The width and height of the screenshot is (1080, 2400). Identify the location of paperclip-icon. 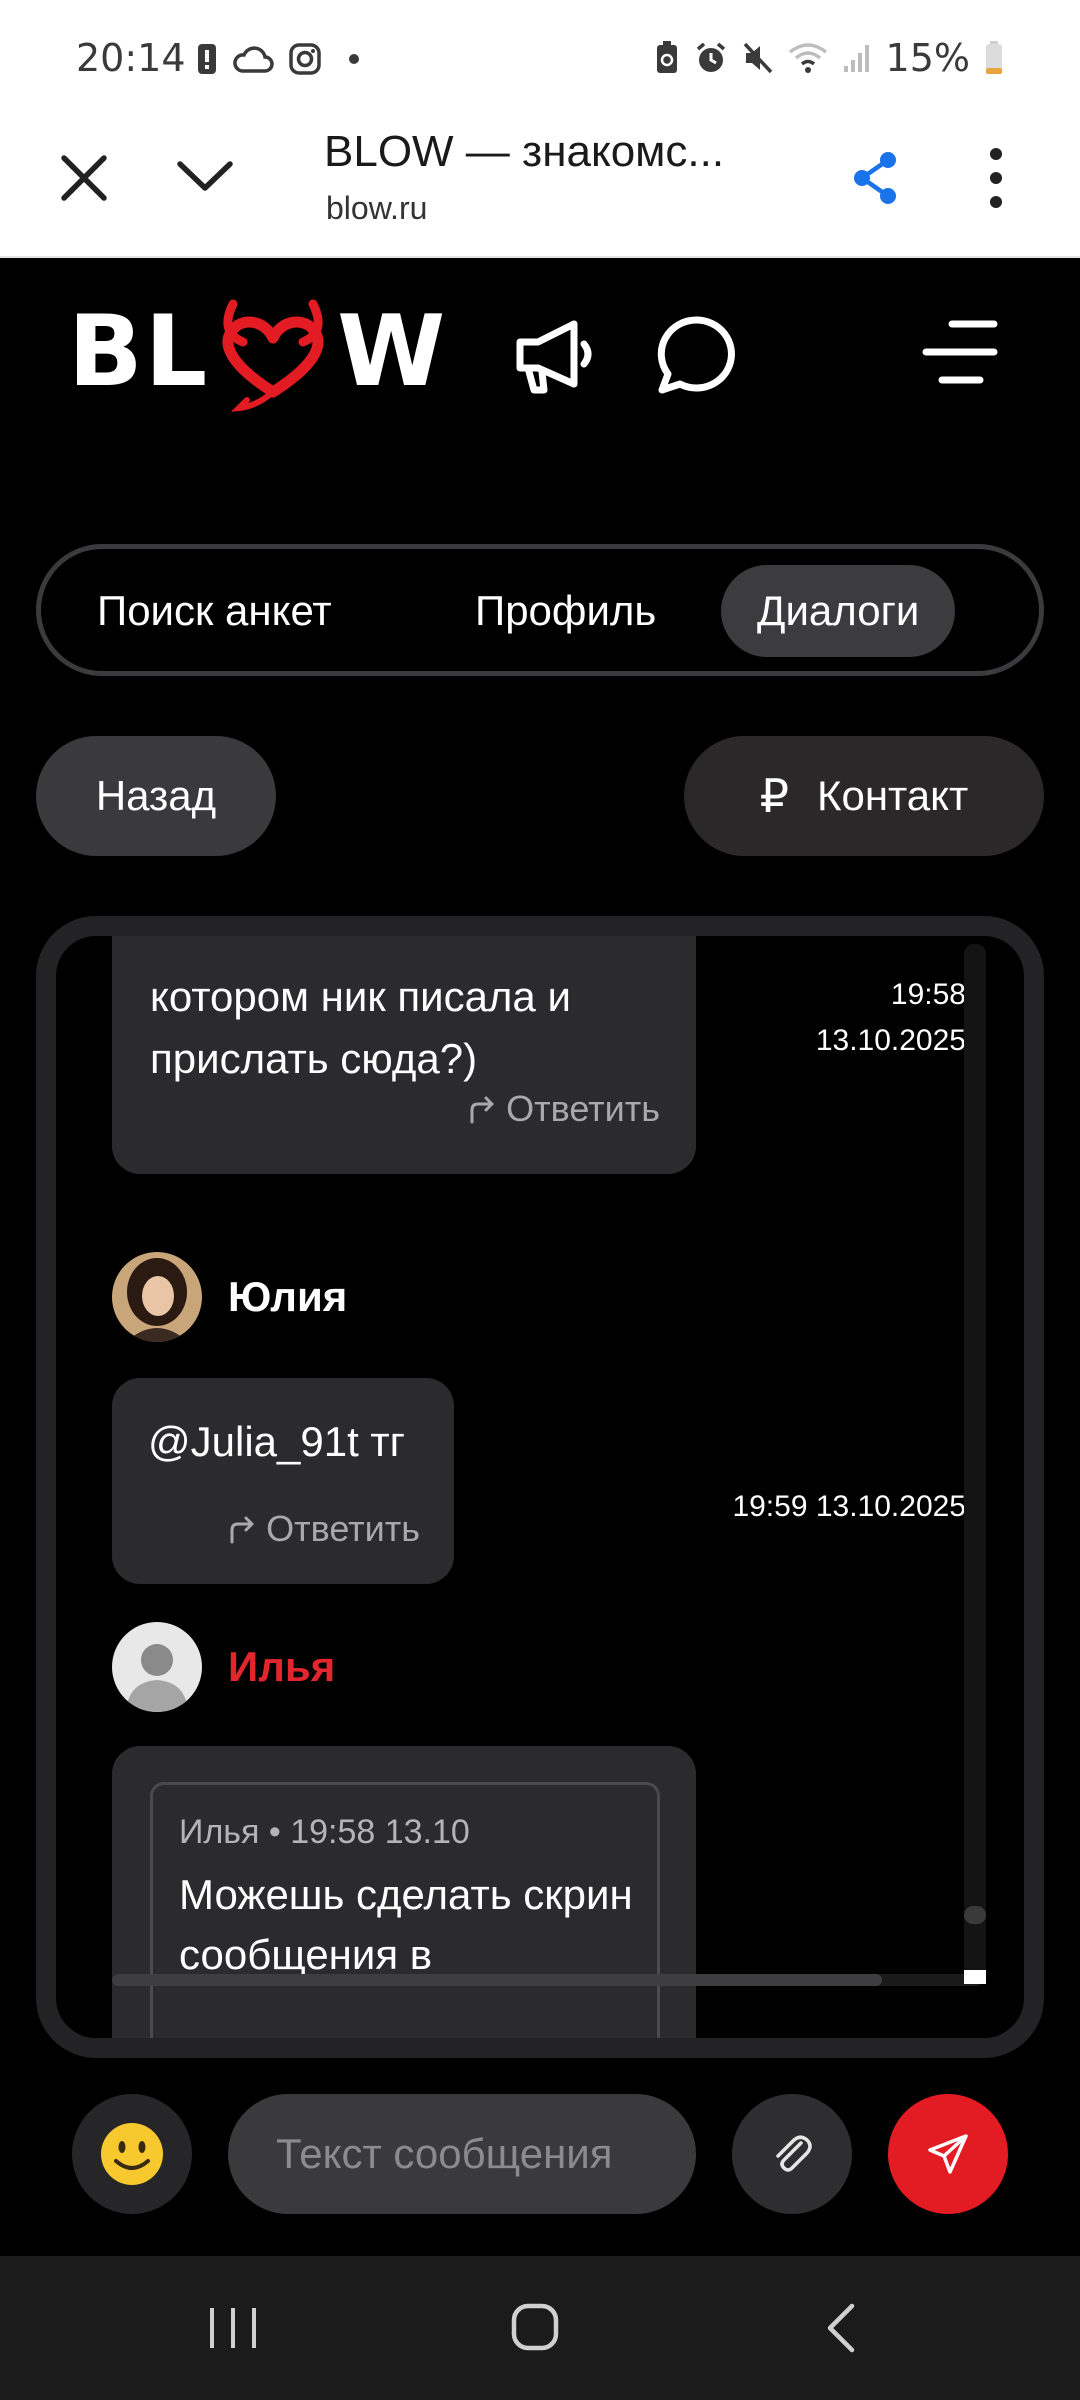
(794, 2153).